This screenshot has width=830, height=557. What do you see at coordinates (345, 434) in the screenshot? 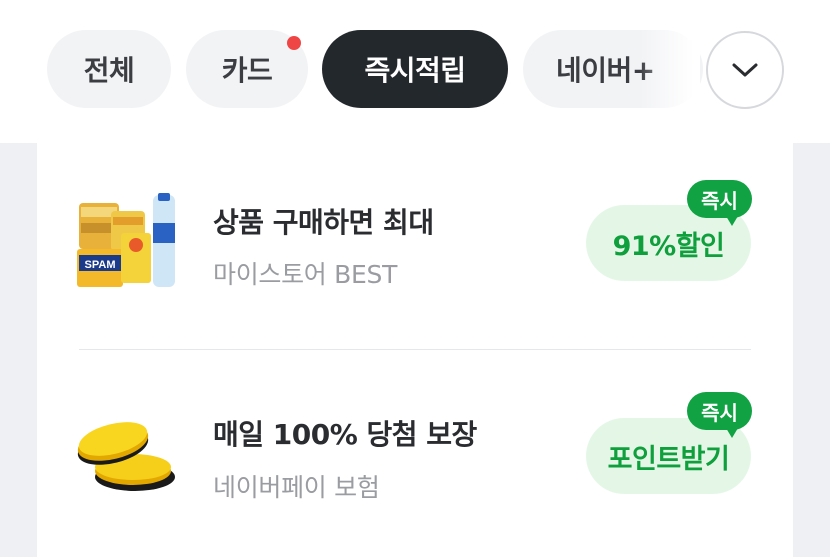
I see `offer-title: 매일 100% 당첨 보장` at bounding box center [345, 434].